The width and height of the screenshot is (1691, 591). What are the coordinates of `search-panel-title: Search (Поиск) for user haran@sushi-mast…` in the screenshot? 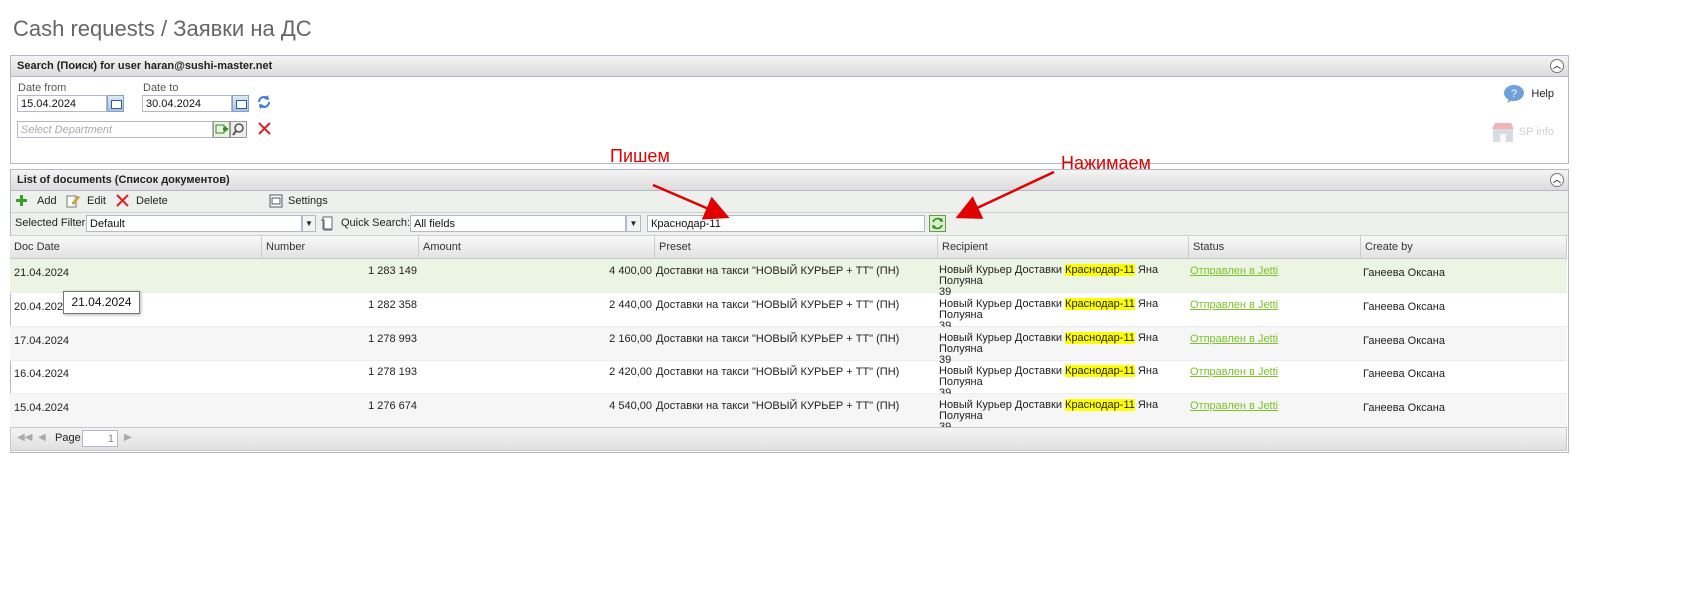 It's located at (145, 66).